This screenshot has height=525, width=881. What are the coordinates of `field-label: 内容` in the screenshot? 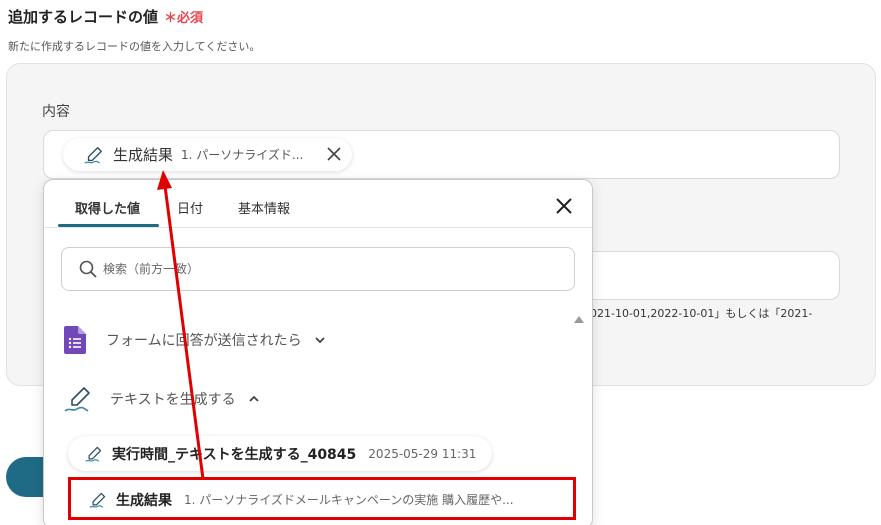 It's located at (56, 112).